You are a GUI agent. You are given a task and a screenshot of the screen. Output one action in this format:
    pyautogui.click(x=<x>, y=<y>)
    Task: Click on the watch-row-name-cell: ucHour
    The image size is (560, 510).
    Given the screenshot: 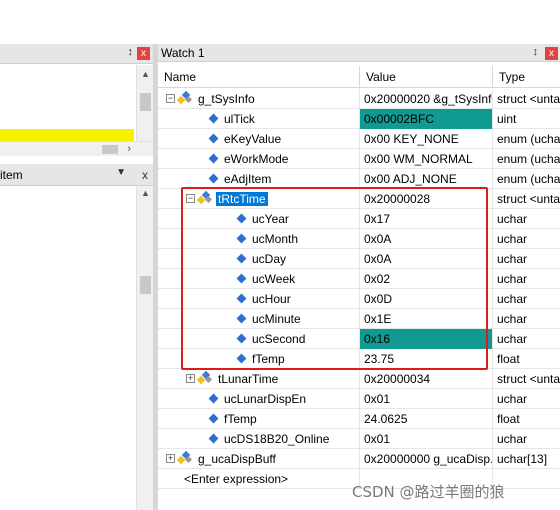 What is the action you would take?
    pyautogui.click(x=259, y=299)
    